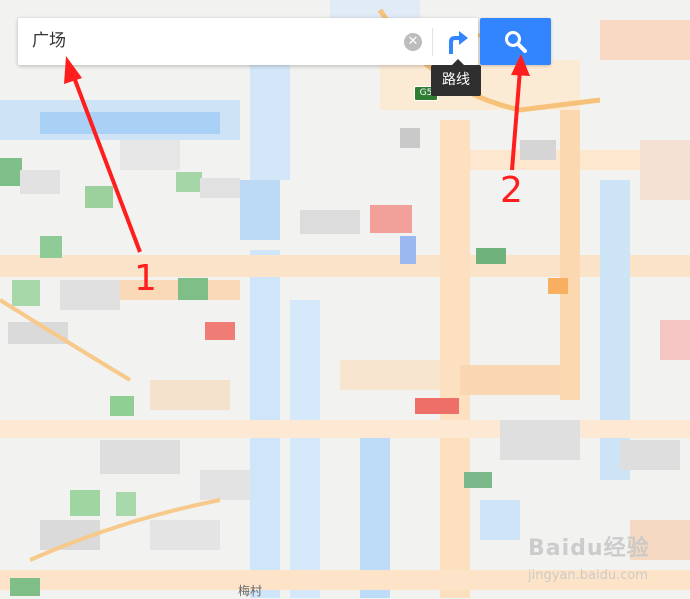 Image resolution: width=690 pixels, height=599 pixels. What do you see at coordinates (589, 548) in the screenshot?
I see `watermark-logo: Baidu经验` at bounding box center [589, 548].